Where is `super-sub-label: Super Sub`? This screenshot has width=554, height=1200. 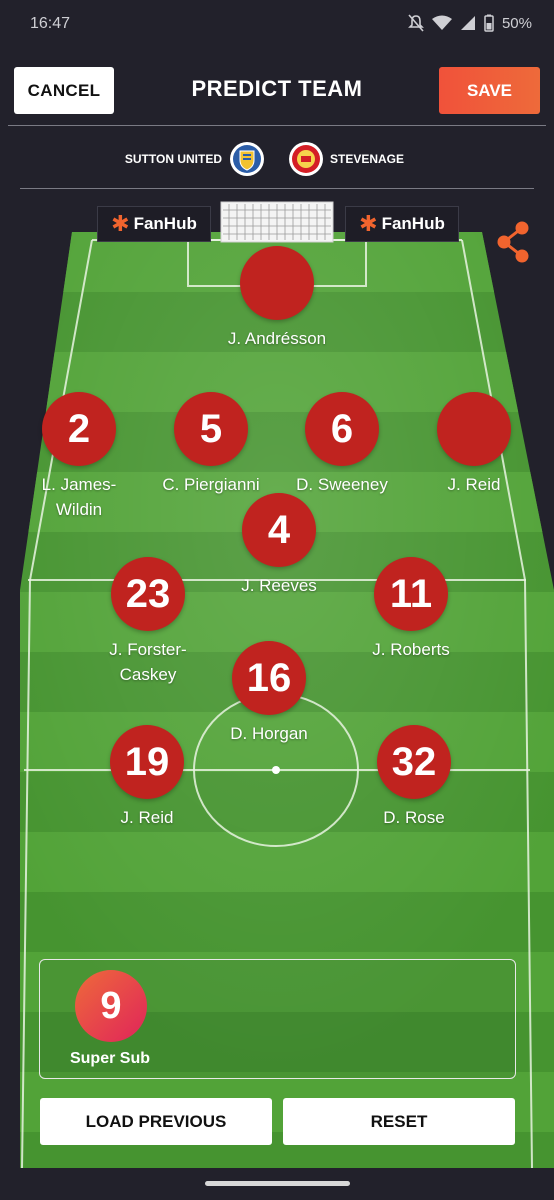 super-sub-label: Super Sub is located at coordinates (109, 1058).